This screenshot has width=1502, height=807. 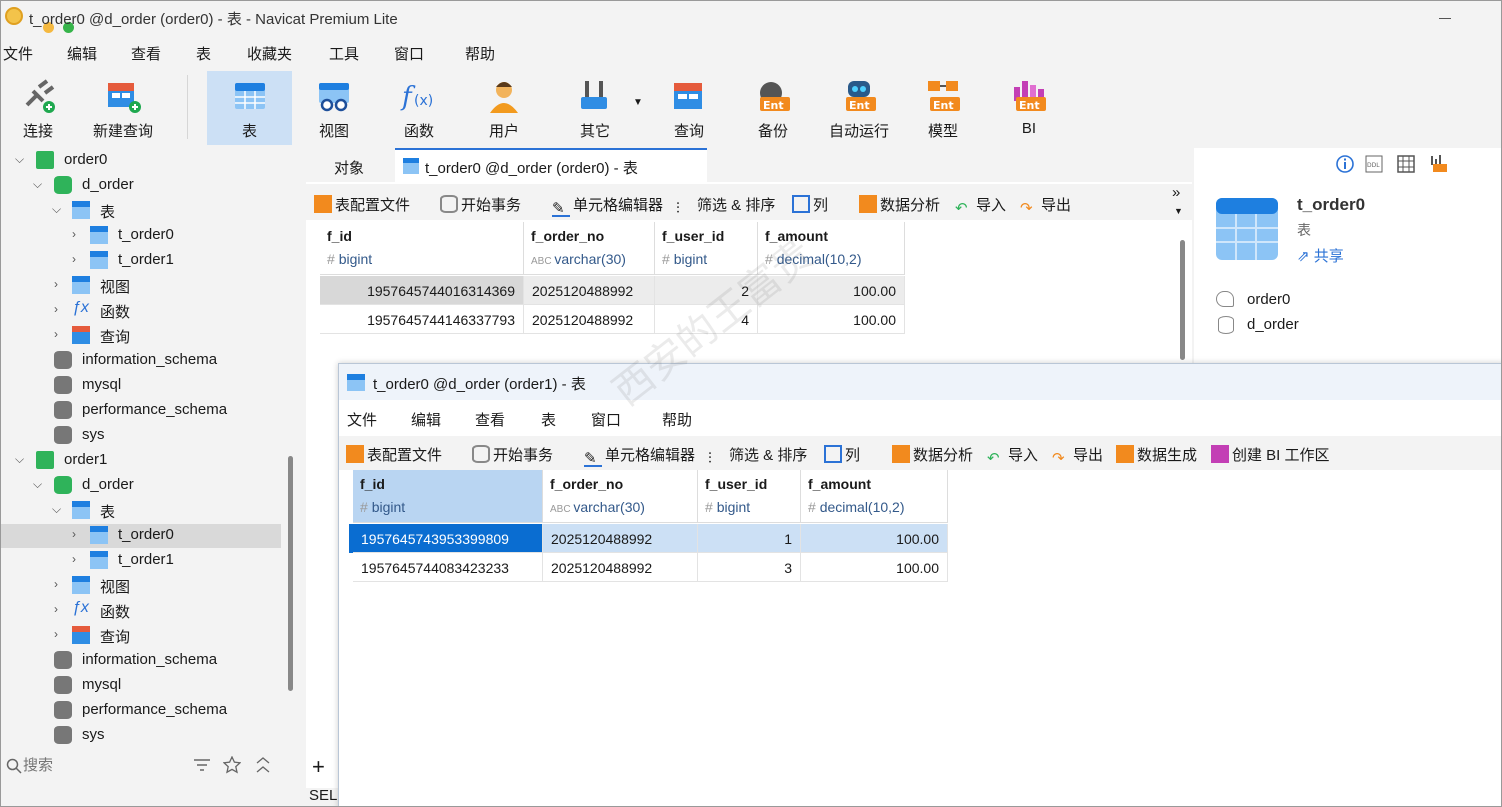 What do you see at coordinates (1439, 163) in the screenshot?
I see `analysis-icon` at bounding box center [1439, 163].